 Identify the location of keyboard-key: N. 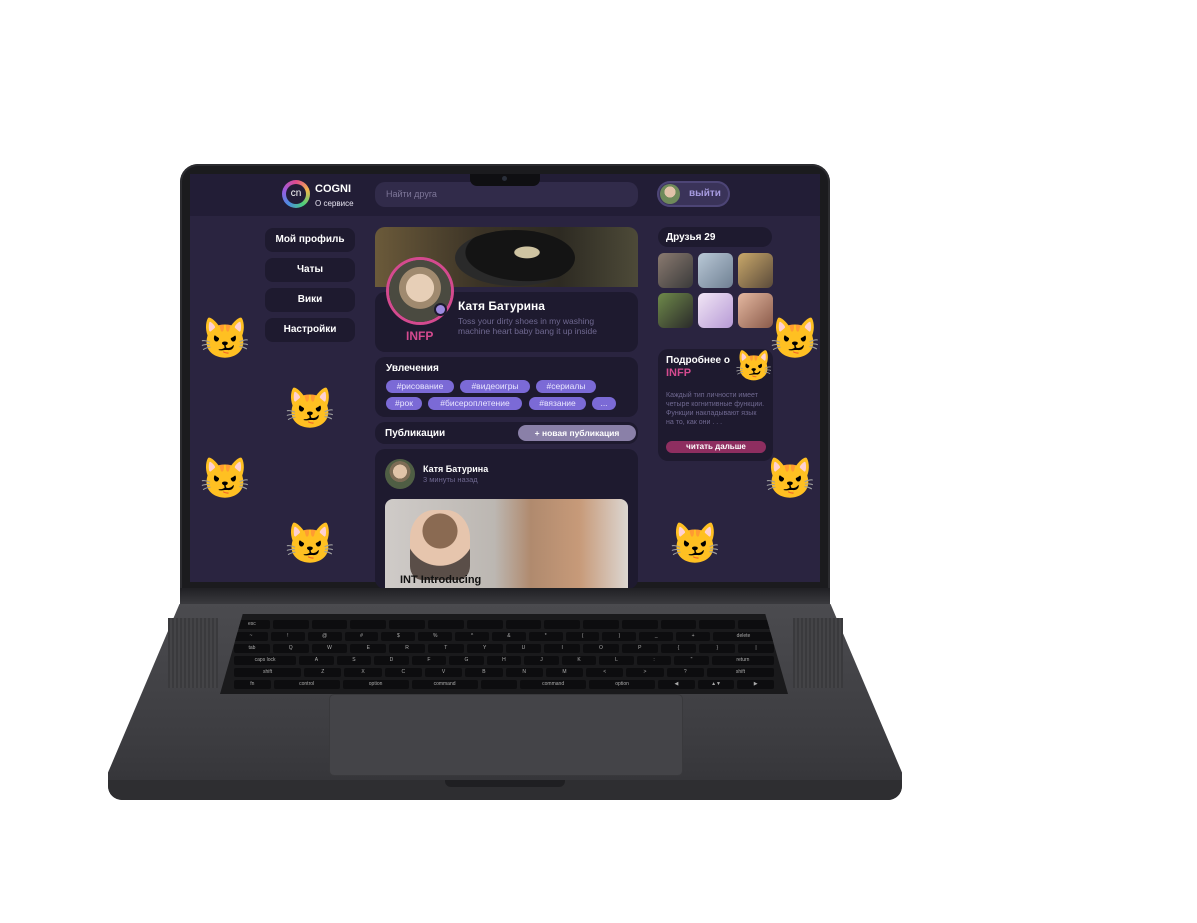
(524, 672).